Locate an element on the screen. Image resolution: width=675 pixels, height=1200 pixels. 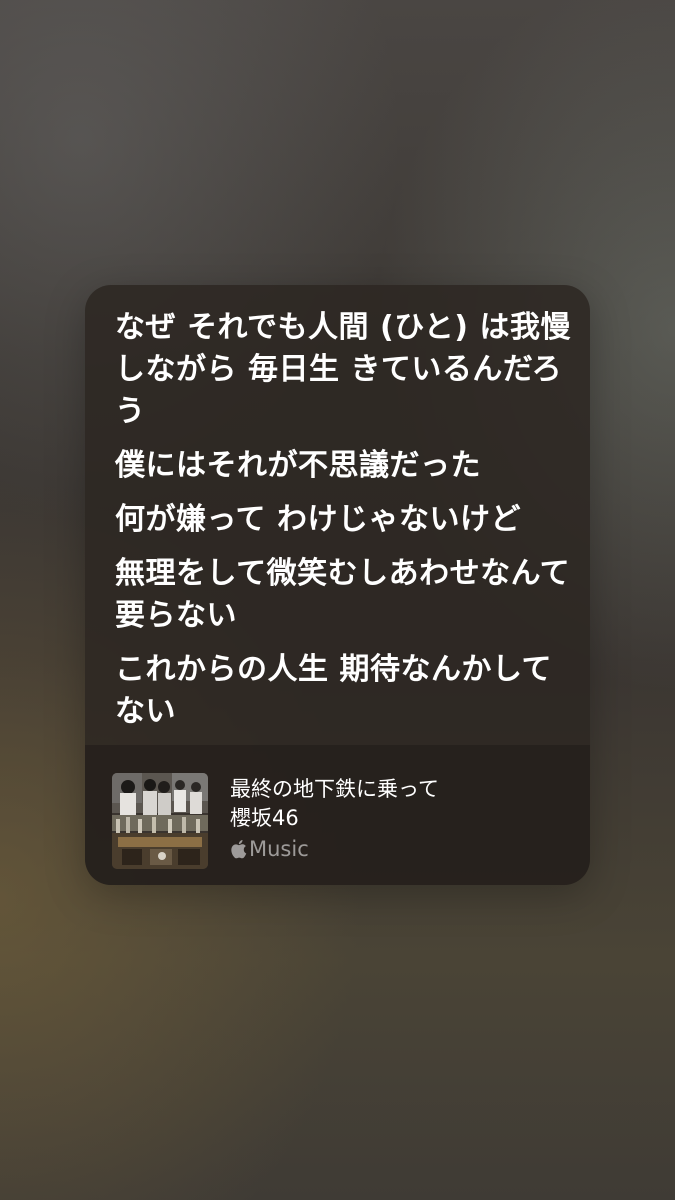
track-footer: 最終の地下鉄に乗って 櫻坂46 Music is located at coordinates (337, 815).